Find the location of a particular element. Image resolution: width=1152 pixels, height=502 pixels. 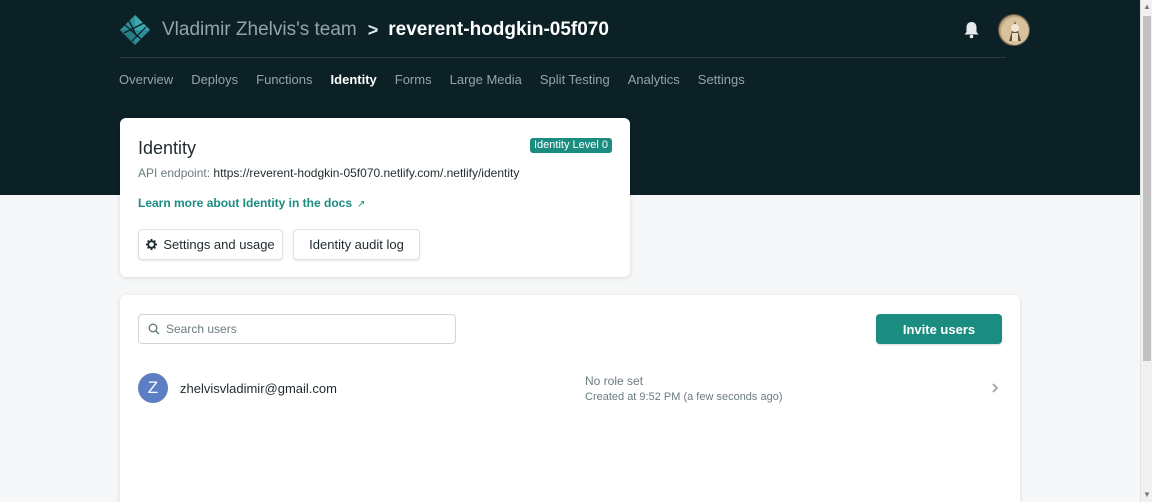

tab-deploys: Deploys is located at coordinates (214, 80).